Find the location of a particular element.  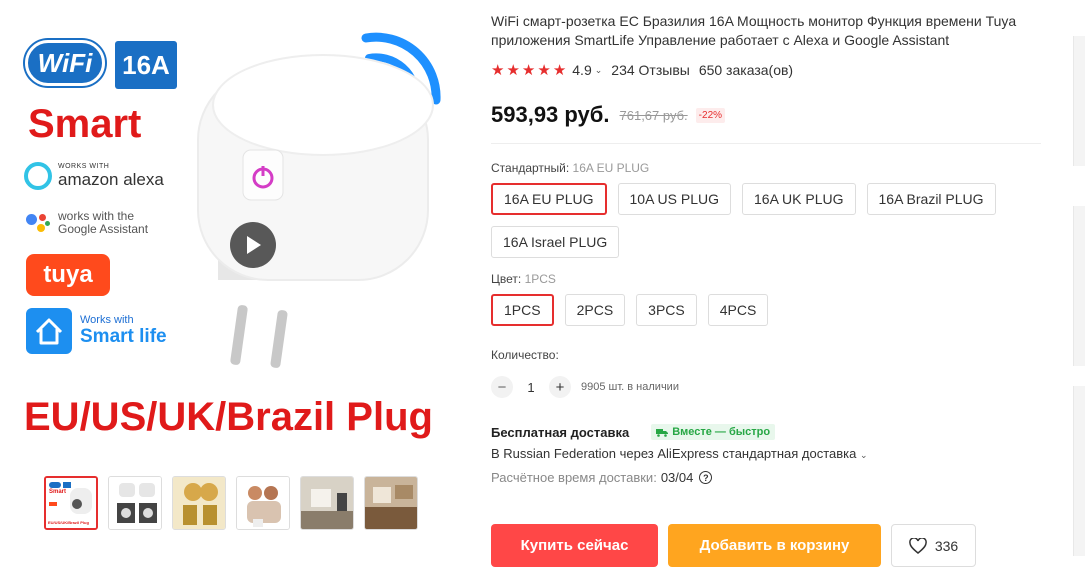

alexa-icon is located at coordinates (38, 176).